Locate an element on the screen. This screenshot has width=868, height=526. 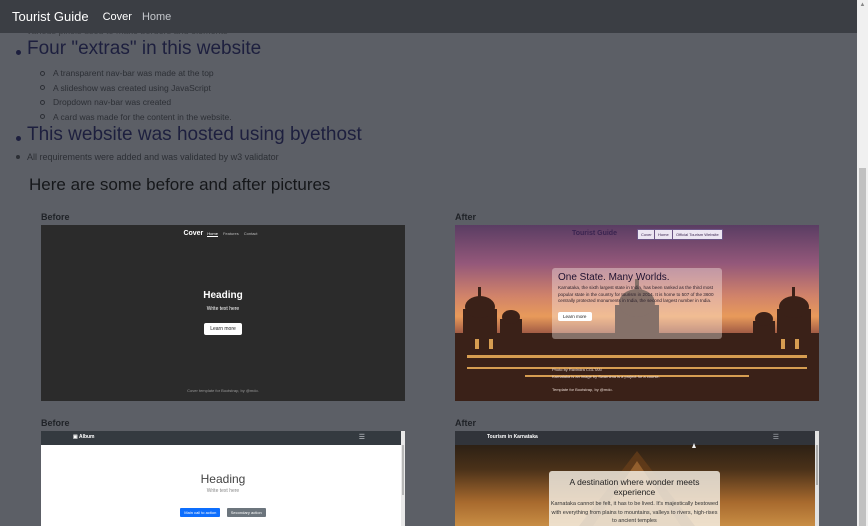
mini-nav-button: Official Tourism Website is located at coordinates (697, 234).